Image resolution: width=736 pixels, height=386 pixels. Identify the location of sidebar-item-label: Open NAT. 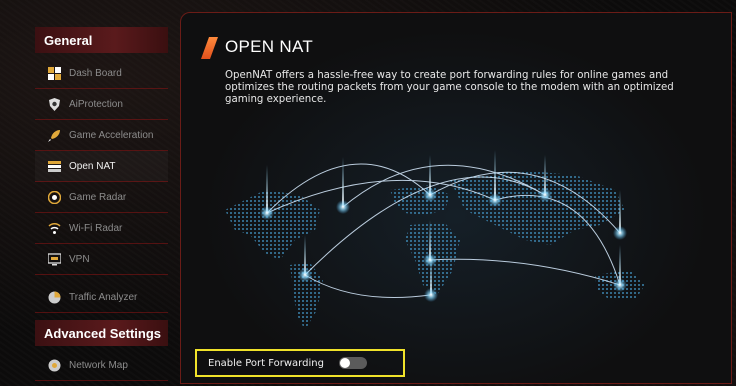
(92, 166).